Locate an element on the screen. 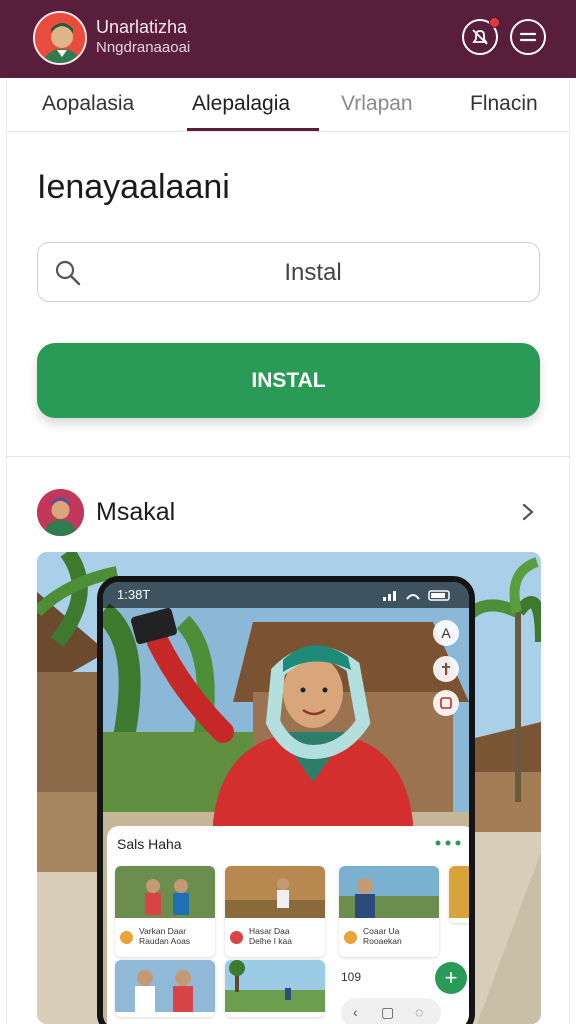 The image size is (576, 1024). post-author-name: Msakal is located at coordinates (135, 512).